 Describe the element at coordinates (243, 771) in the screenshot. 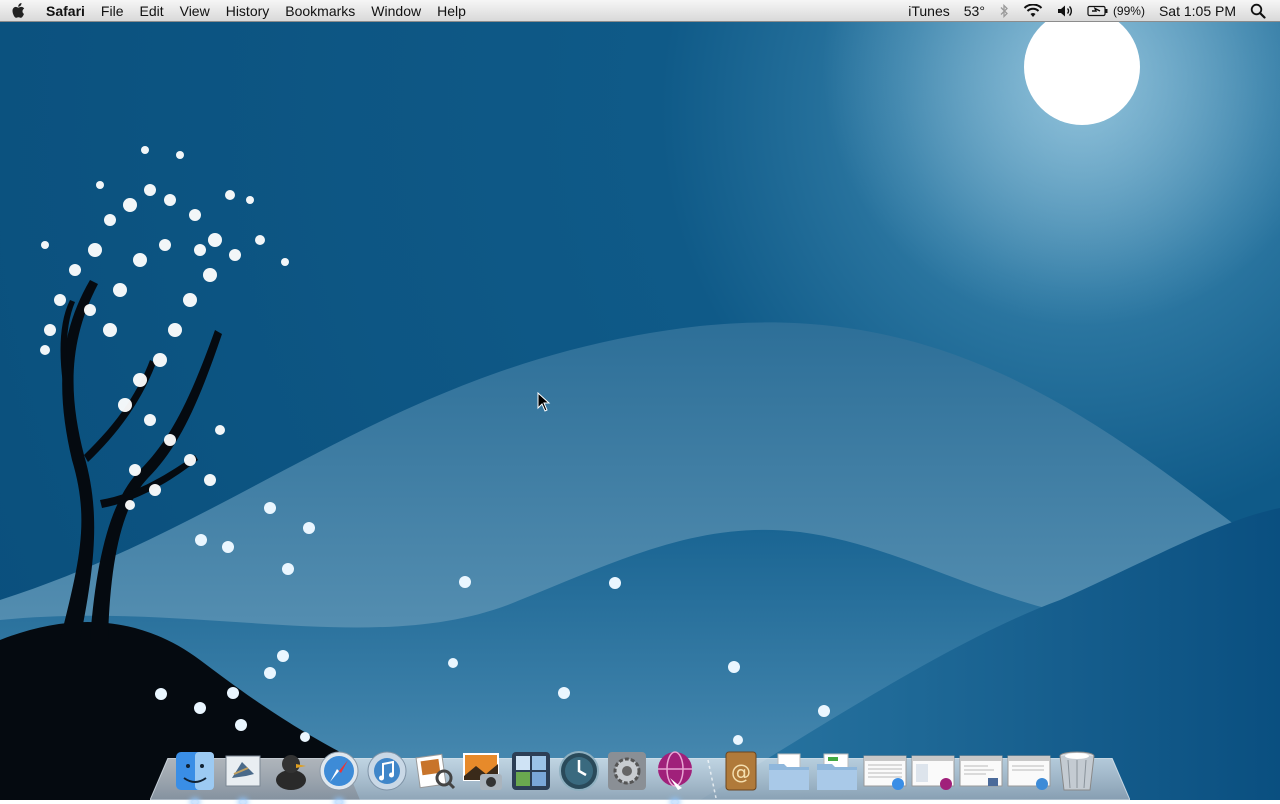

I see `mail-icon` at that location.